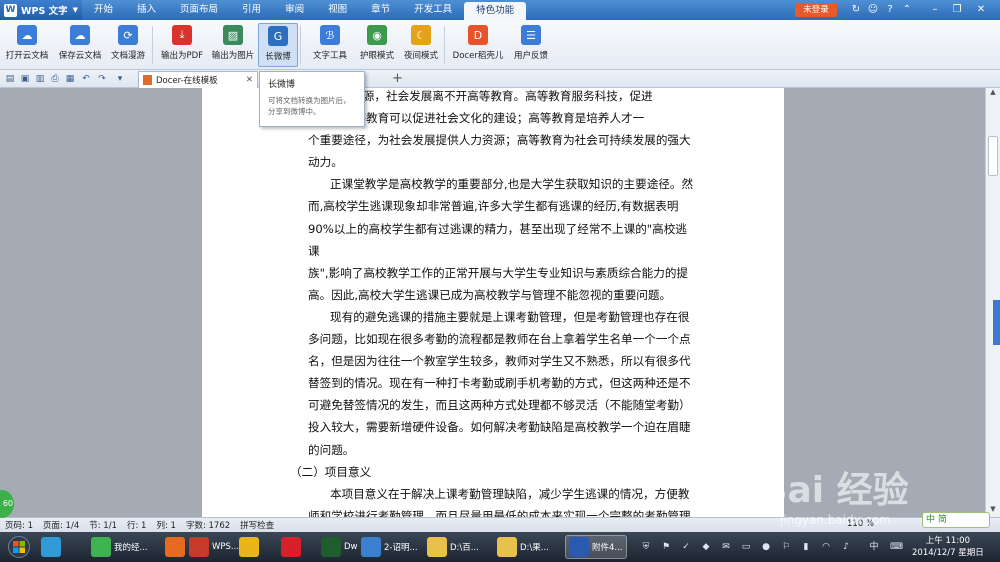 The width and height of the screenshot is (1000, 562). What do you see at coordinates (75, 10) in the screenshot?
I see `chevron-down-icon: ▼` at bounding box center [75, 10].